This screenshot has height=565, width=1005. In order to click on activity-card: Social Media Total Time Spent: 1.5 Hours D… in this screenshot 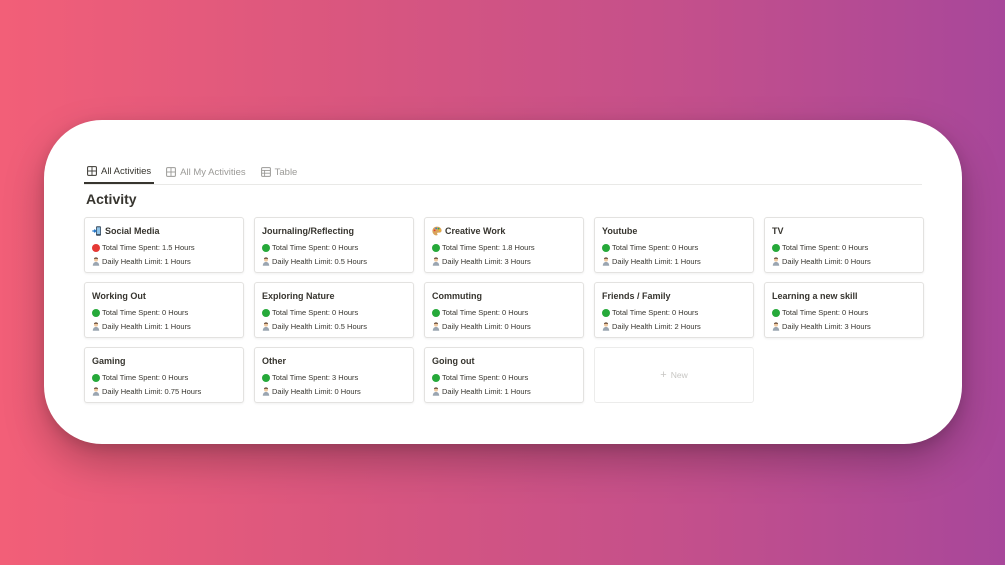, I will do `click(164, 245)`.